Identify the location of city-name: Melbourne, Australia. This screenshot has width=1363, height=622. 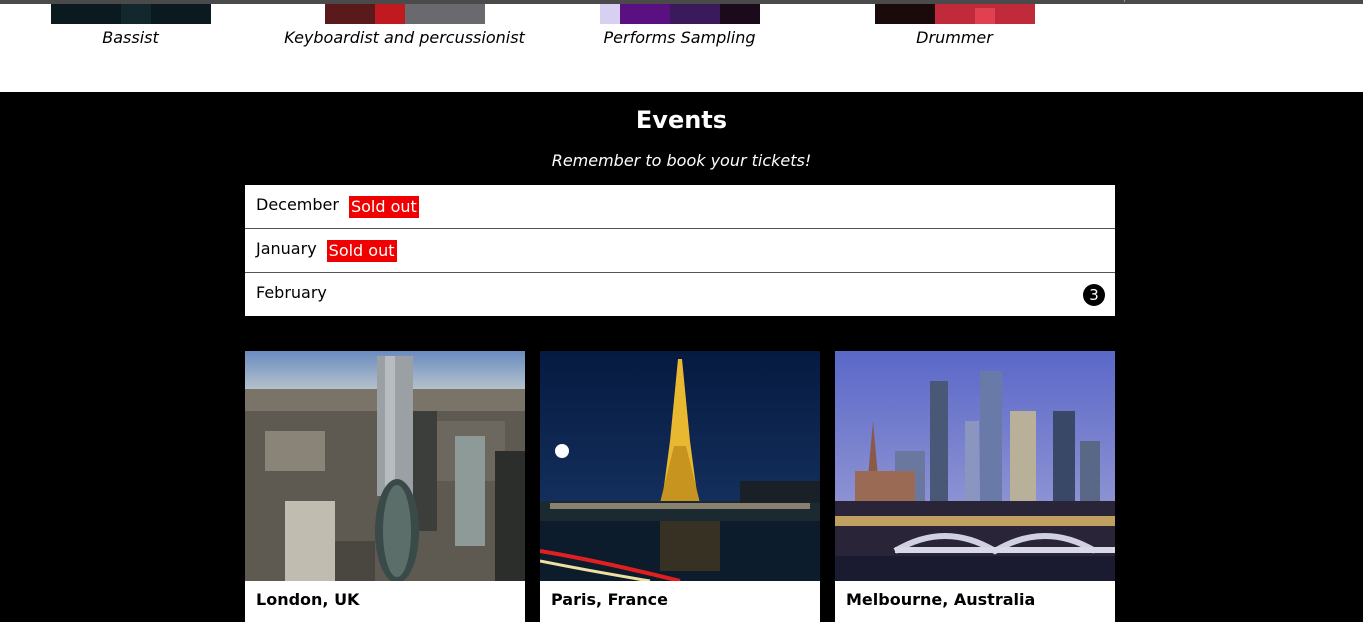
(941, 599).